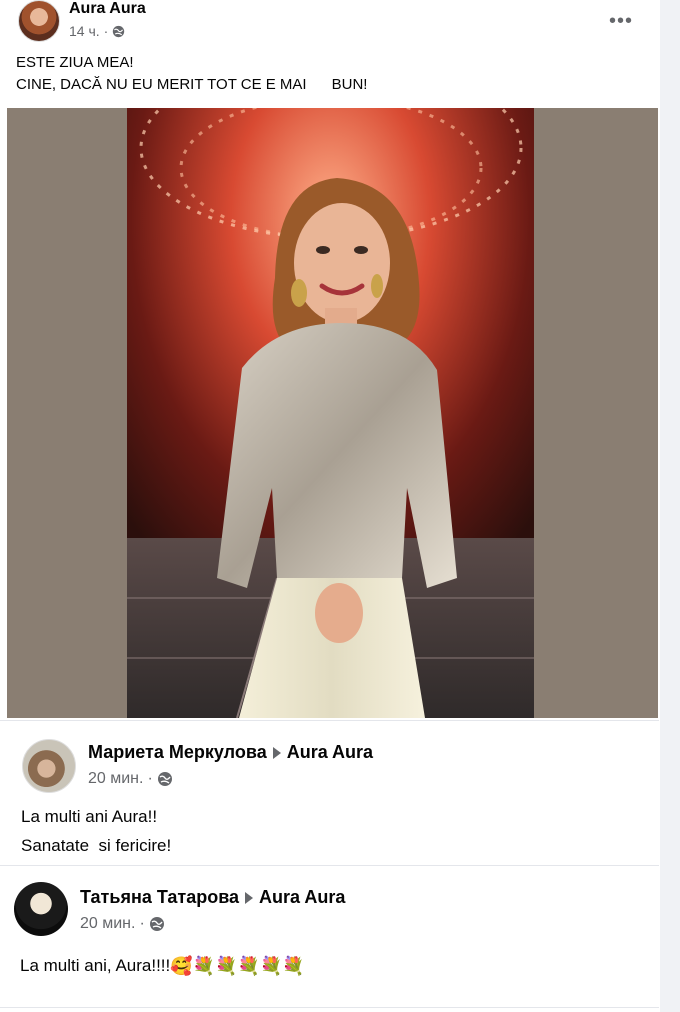  Describe the element at coordinates (75, 62) in the screenshot. I see `post-text-line-1: ESTE ZIUA MEA!` at that location.